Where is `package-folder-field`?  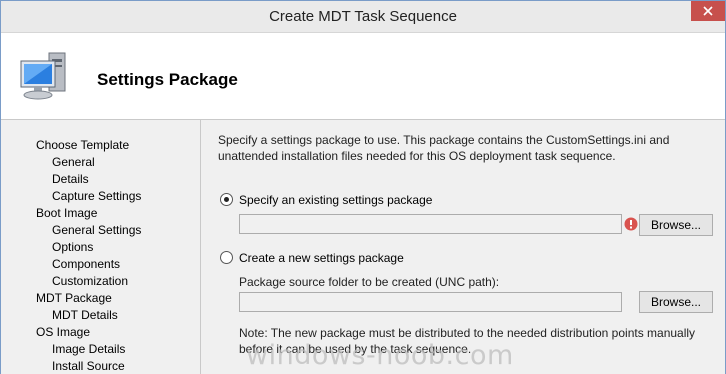
package-folder-field is located at coordinates (430, 302).